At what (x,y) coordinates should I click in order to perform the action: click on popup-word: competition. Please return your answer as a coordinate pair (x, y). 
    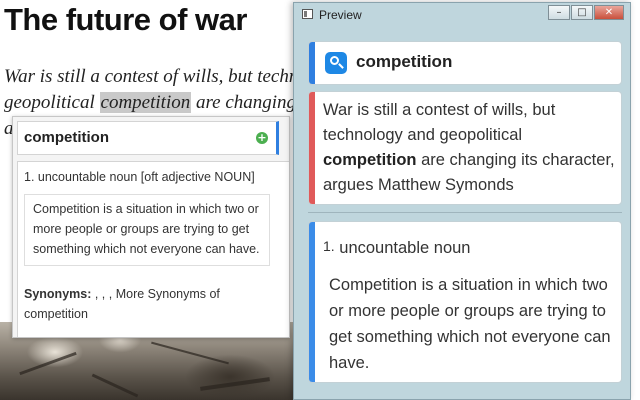
    Looking at the image, I should click on (66, 137).